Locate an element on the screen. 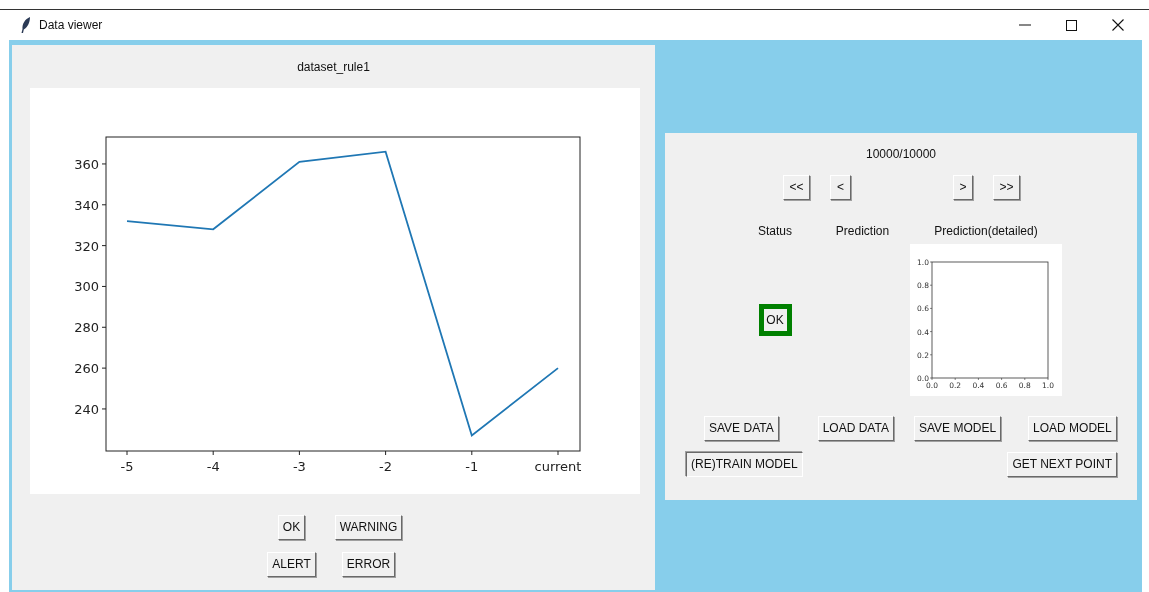  x-tick-label: -5 is located at coordinates (127, 466).